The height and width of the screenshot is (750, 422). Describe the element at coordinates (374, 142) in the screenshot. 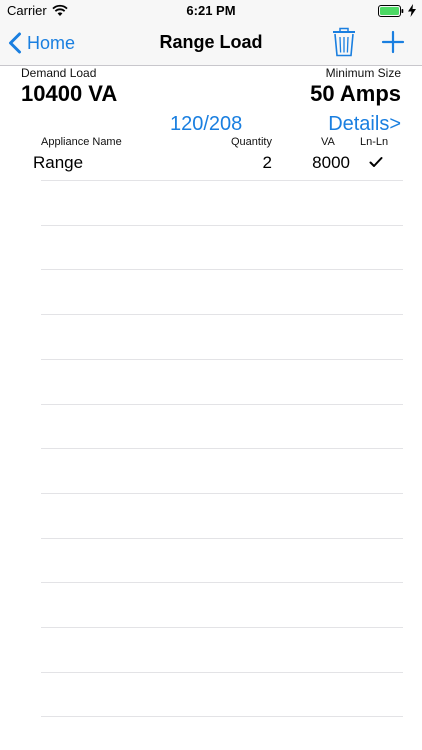

I see `column-header-ln-ln: Ln-Ln` at that location.